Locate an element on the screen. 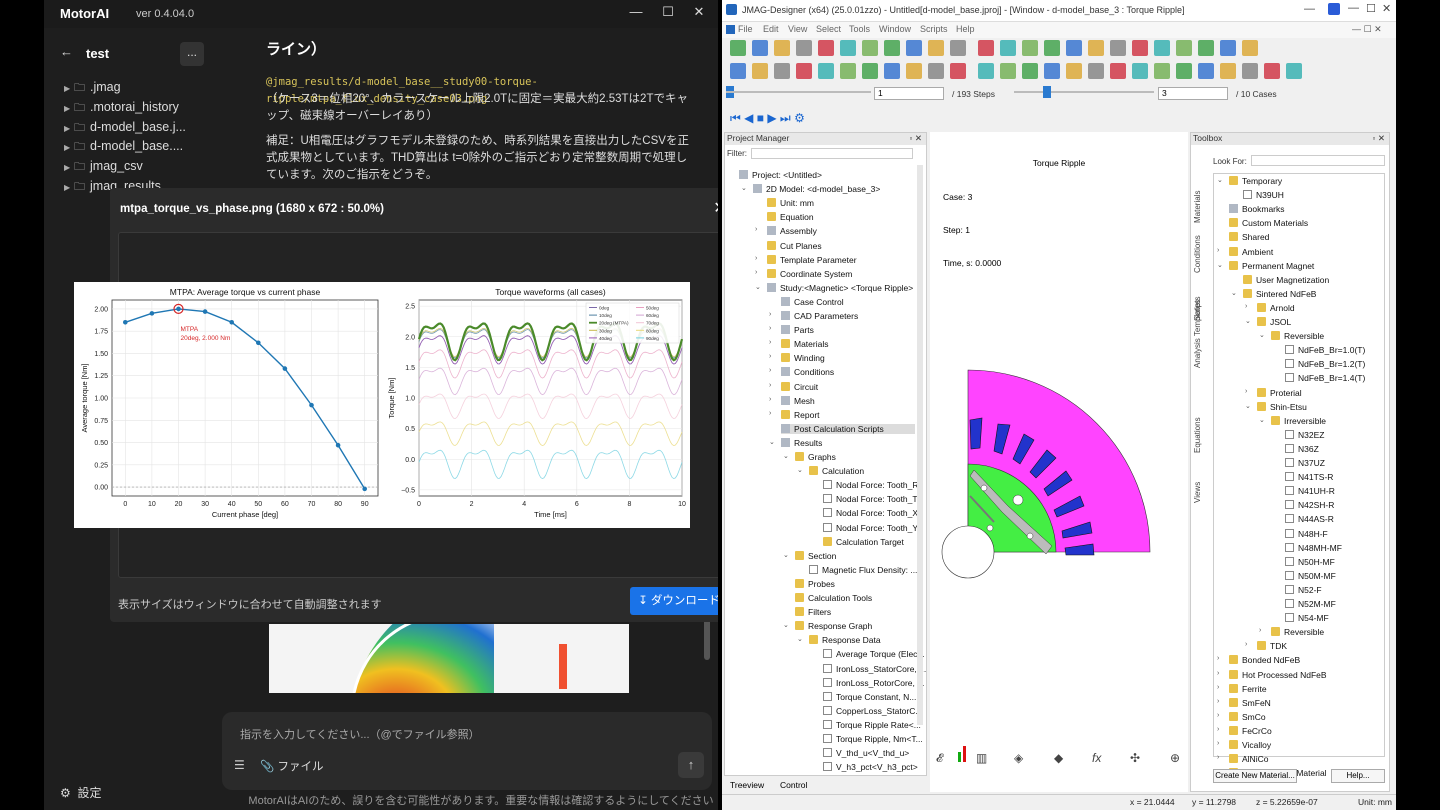 The height and width of the screenshot is (810, 1440). material-node: Shared is located at coordinates (1249, 237).